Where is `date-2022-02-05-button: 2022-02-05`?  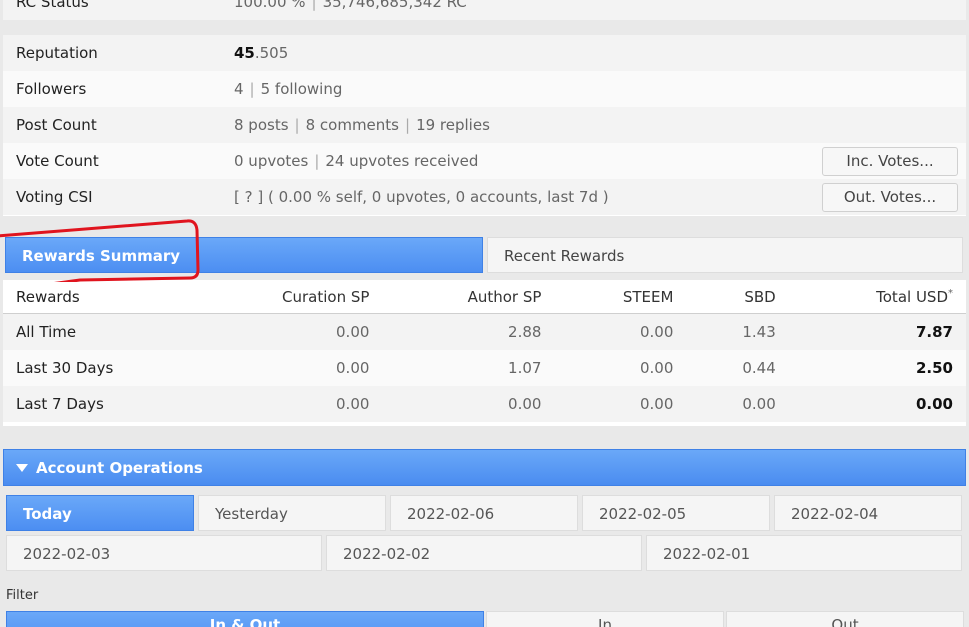
date-2022-02-05-button: 2022-02-05 is located at coordinates (676, 513).